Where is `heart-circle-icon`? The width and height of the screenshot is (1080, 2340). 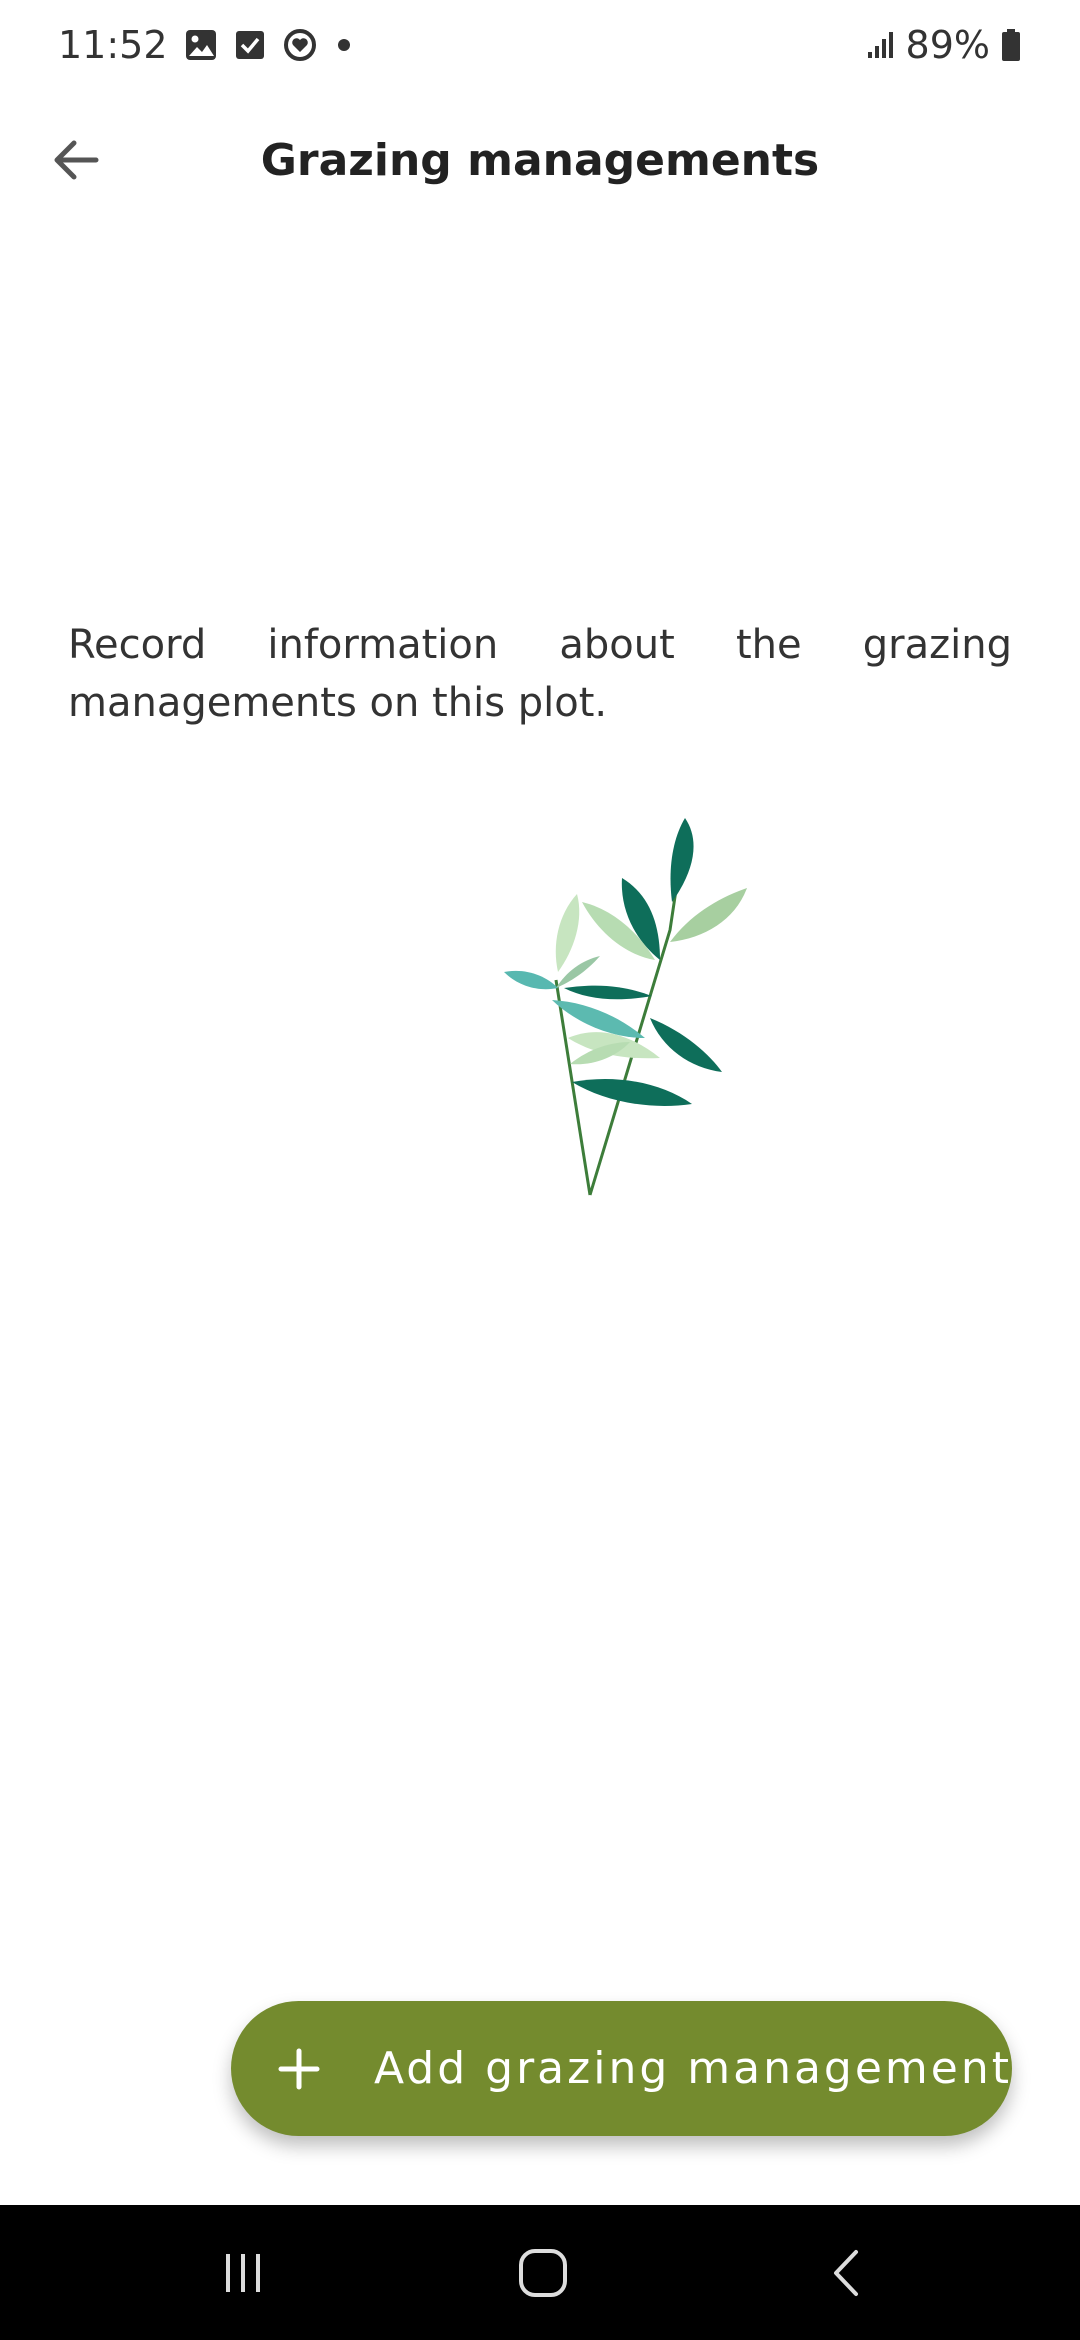 heart-circle-icon is located at coordinates (300, 45).